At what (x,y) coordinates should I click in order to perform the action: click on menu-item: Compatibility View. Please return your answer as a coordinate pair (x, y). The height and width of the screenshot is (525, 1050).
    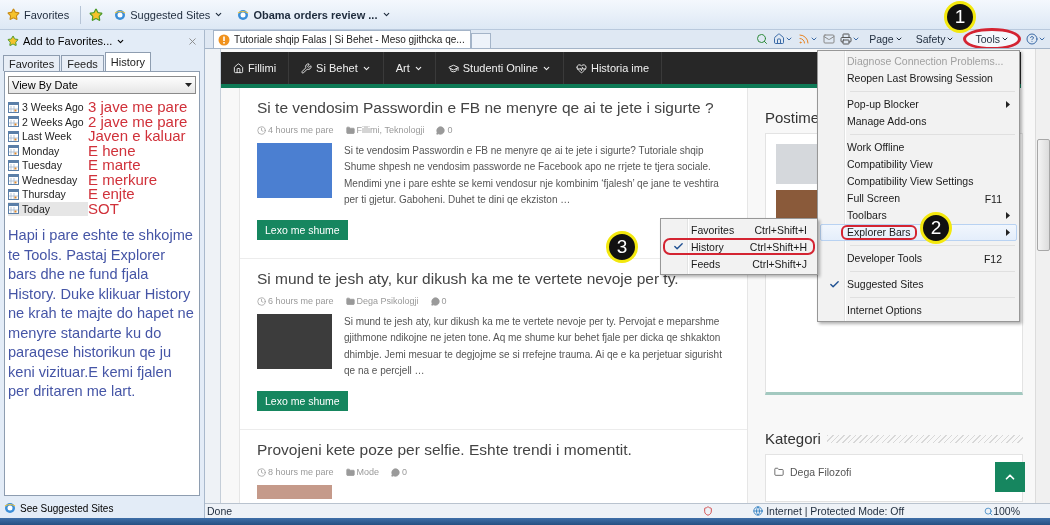
    Looking at the image, I should click on (918, 164).